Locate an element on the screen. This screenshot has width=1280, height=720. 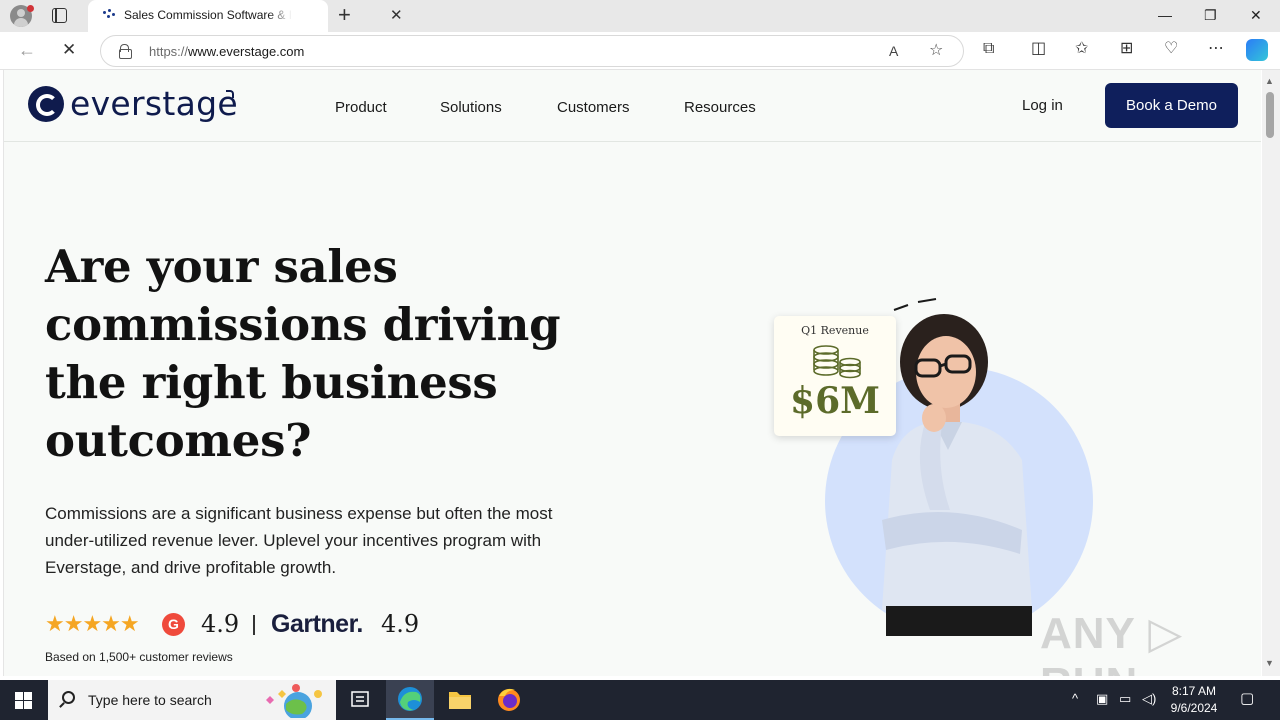
tab-close-icon: ✕ is located at coordinates (396, 16).